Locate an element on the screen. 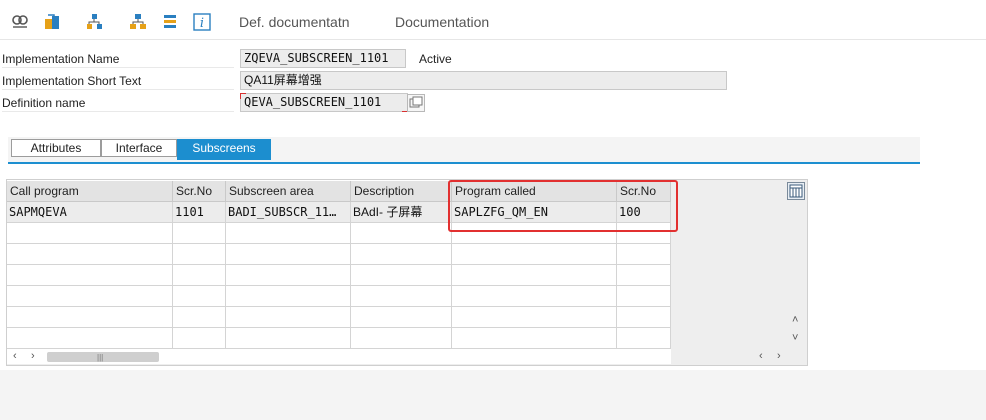  implementation-short-text-field: QA11屏幕增强 is located at coordinates (483, 80).